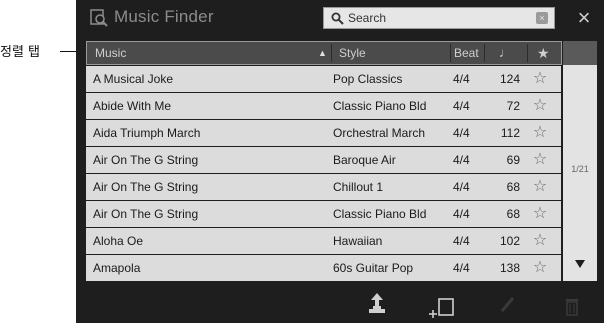  I want to click on search-icon, so click(337, 18).